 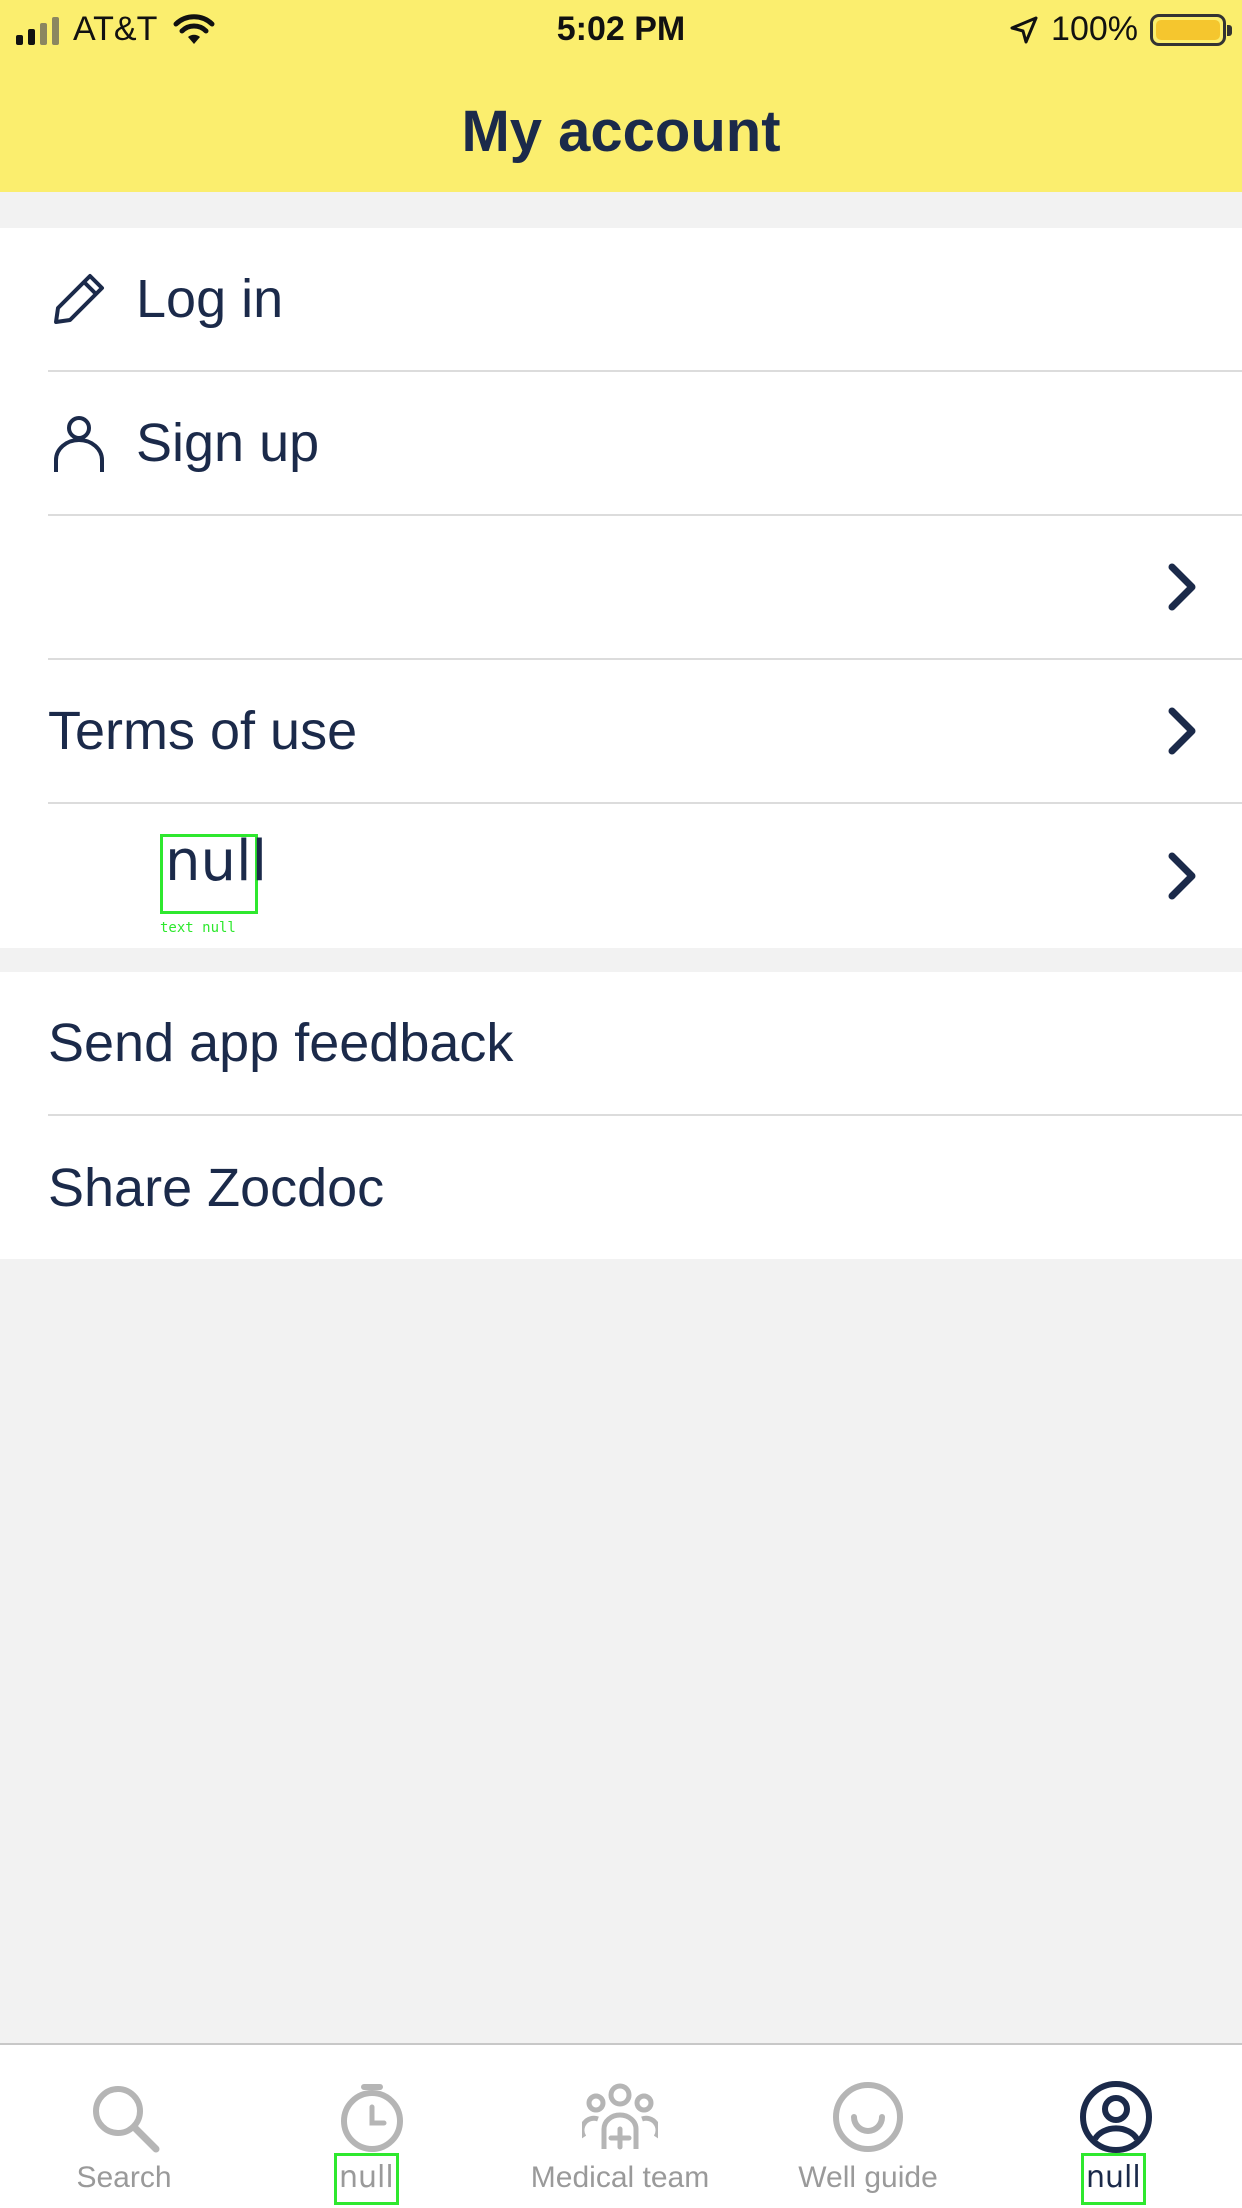 I want to click on status-right: 100%, so click(x=1120, y=29).